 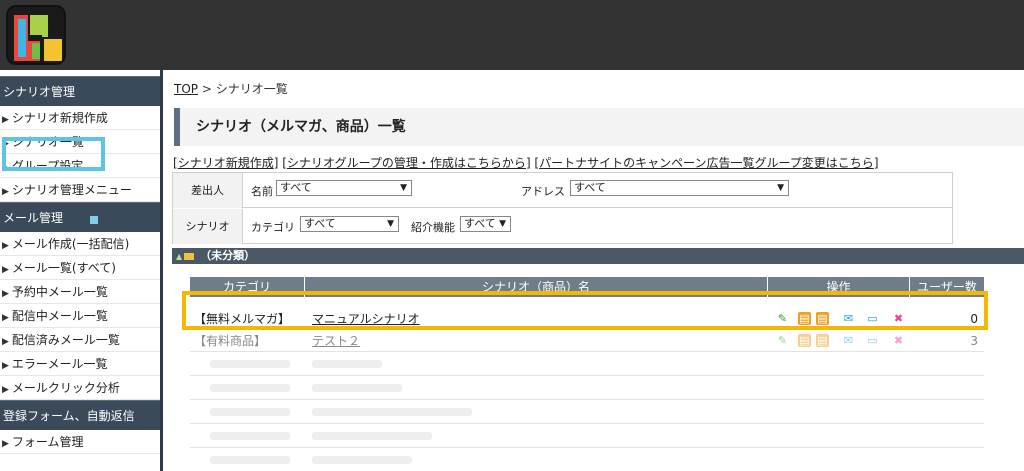 What do you see at coordinates (599, 127) in the screenshot?
I see `page-title: シナリオ（メルマガ、商品）一覧` at bounding box center [599, 127].